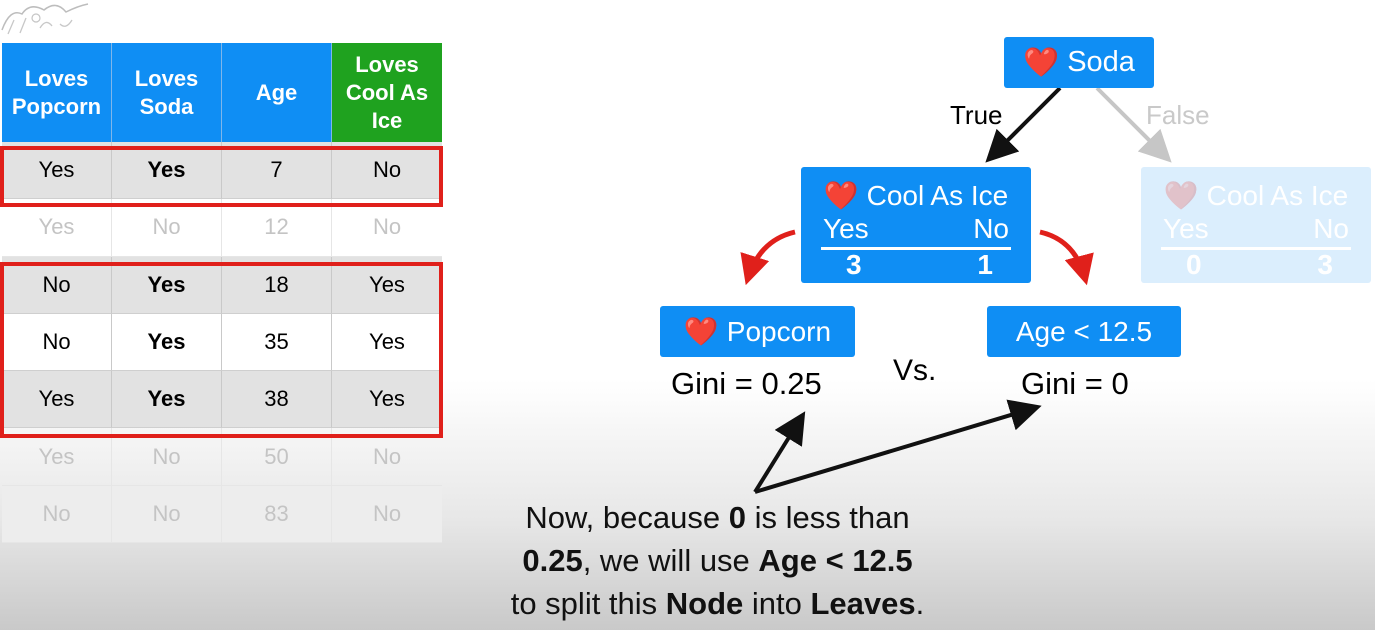  What do you see at coordinates (1256, 225) in the screenshot?
I see `right-node-cool-as-ice: ❤️ Cool As Ice Yes No 0 3` at bounding box center [1256, 225].